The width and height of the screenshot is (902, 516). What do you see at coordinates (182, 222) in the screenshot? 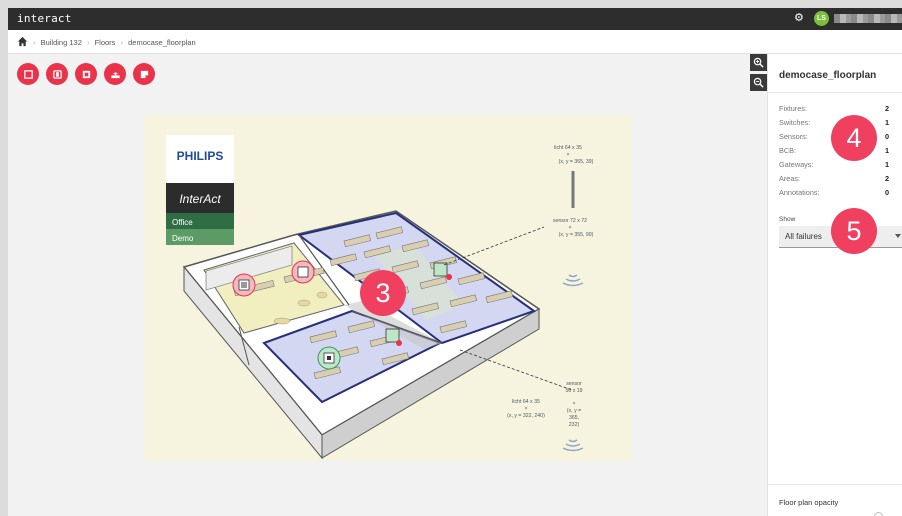
I see `brand-line-office: Office` at bounding box center [182, 222].